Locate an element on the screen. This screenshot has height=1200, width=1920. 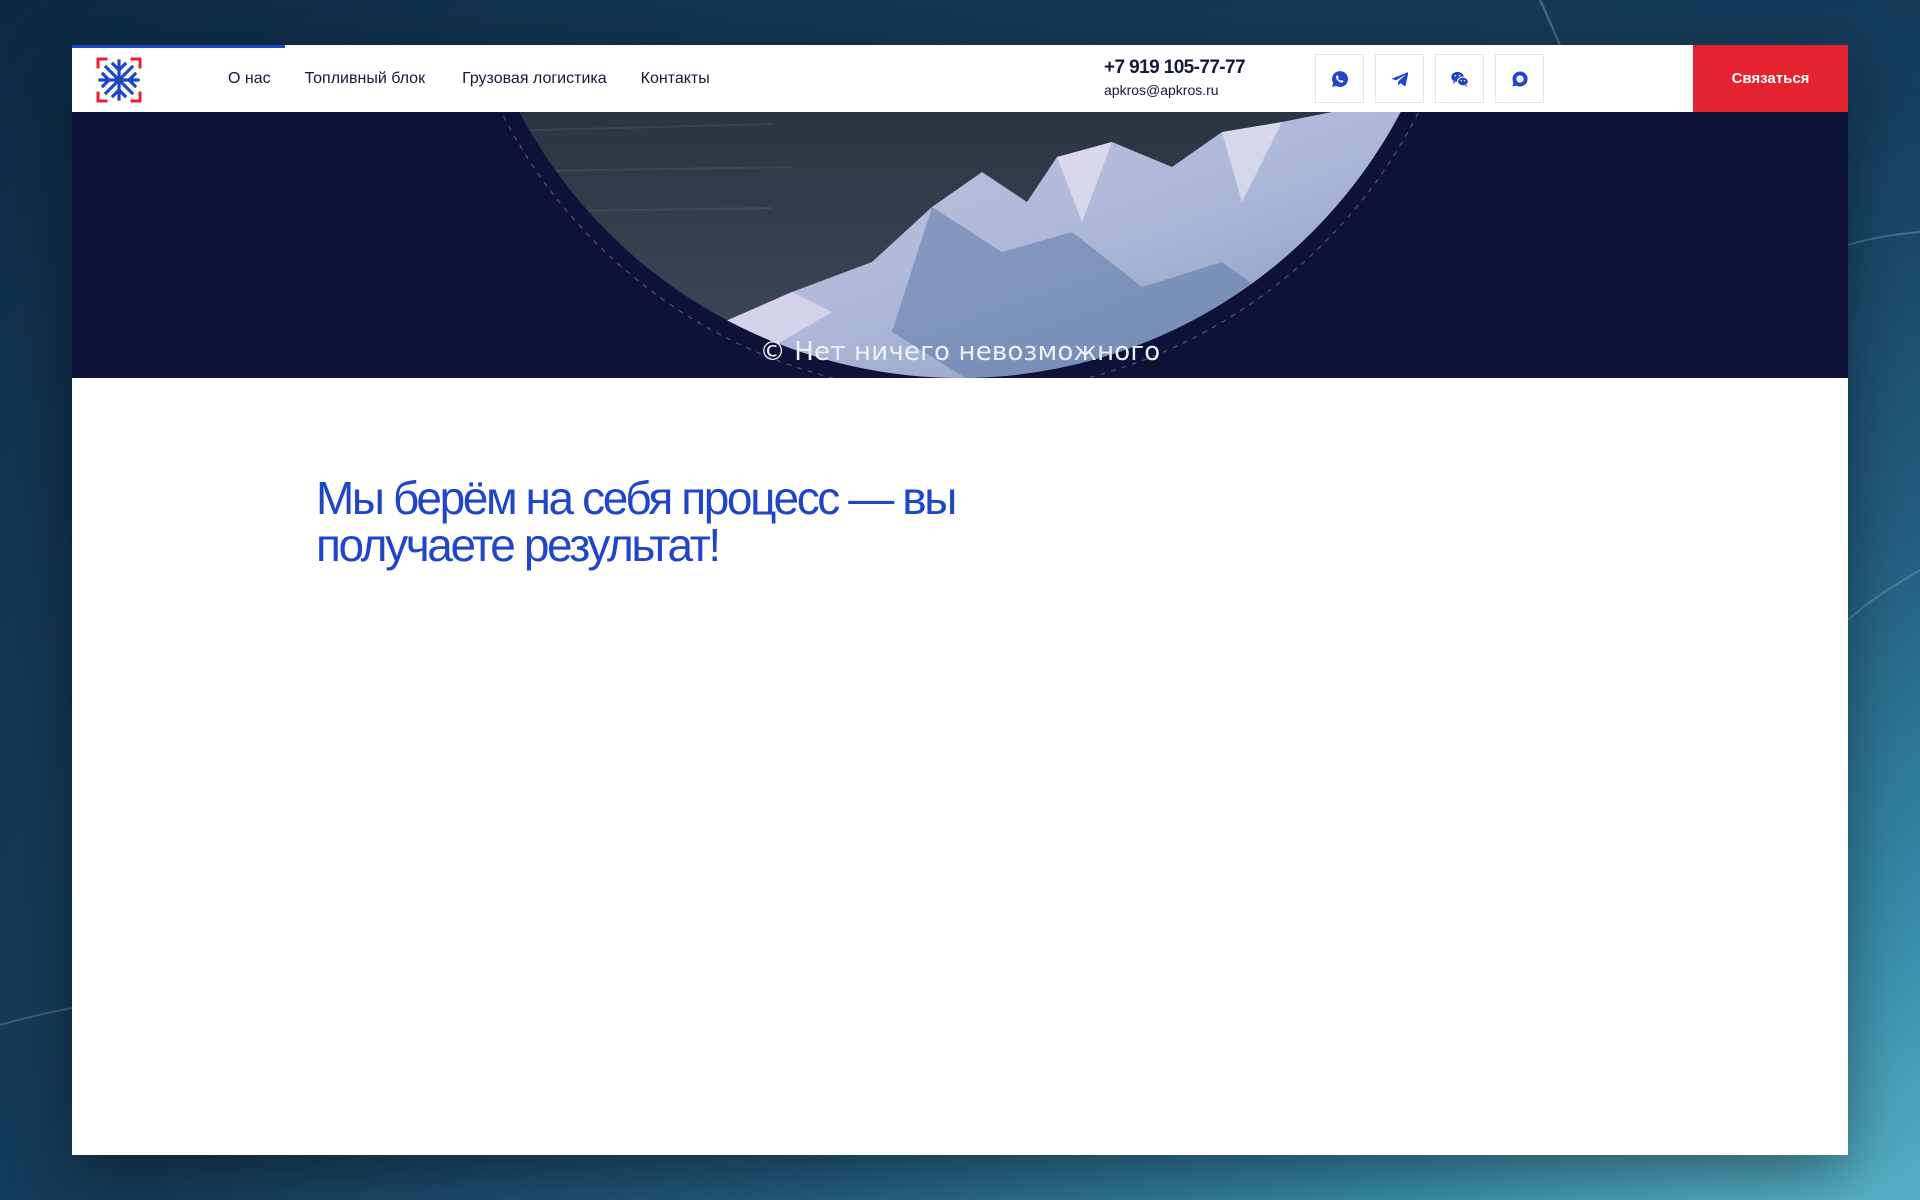
wechat-icon is located at coordinates (1459, 79).